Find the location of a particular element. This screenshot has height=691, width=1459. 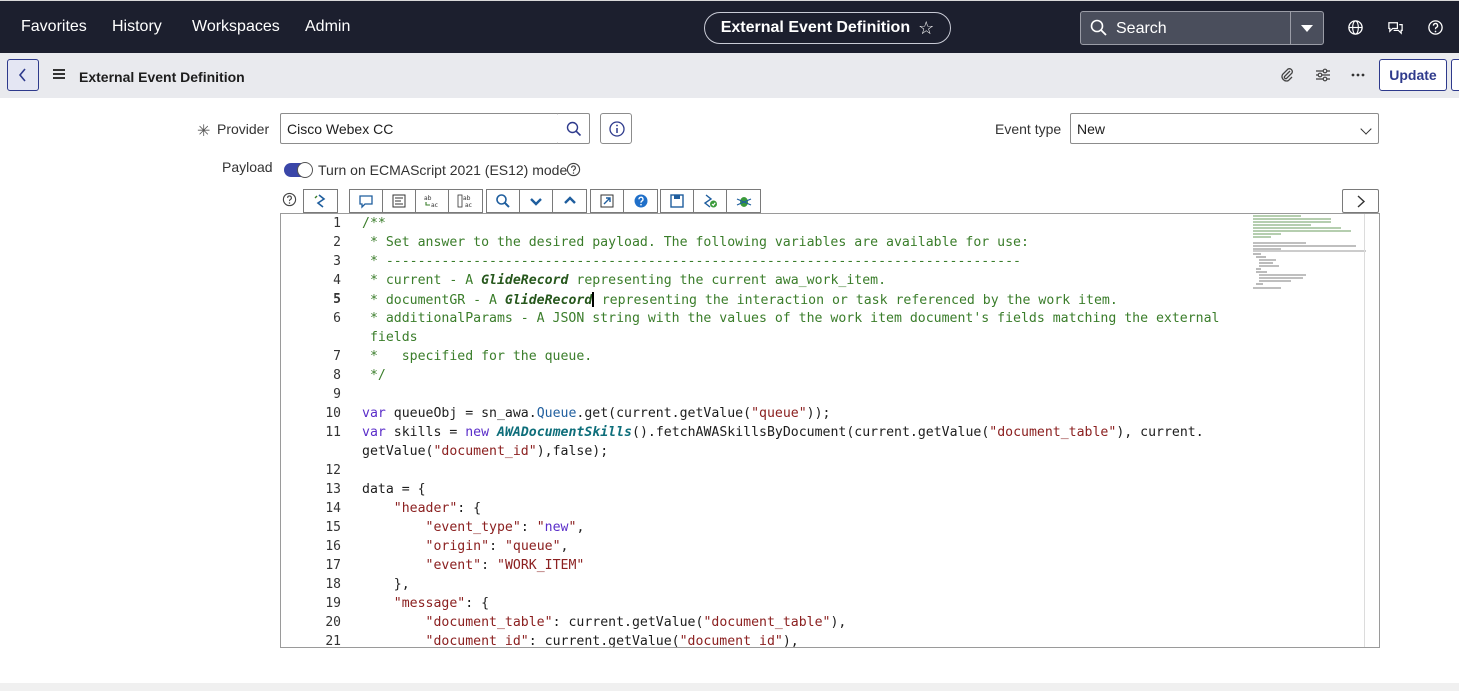

provider-input: Cisco Webex CC is located at coordinates (419, 128).